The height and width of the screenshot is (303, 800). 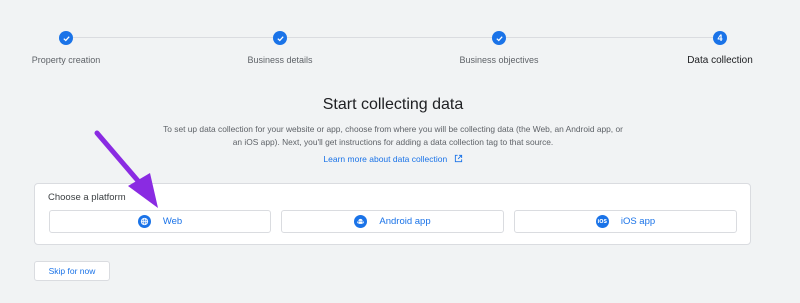 What do you see at coordinates (405, 221) in the screenshot?
I see `android-button-label: Android app` at bounding box center [405, 221].